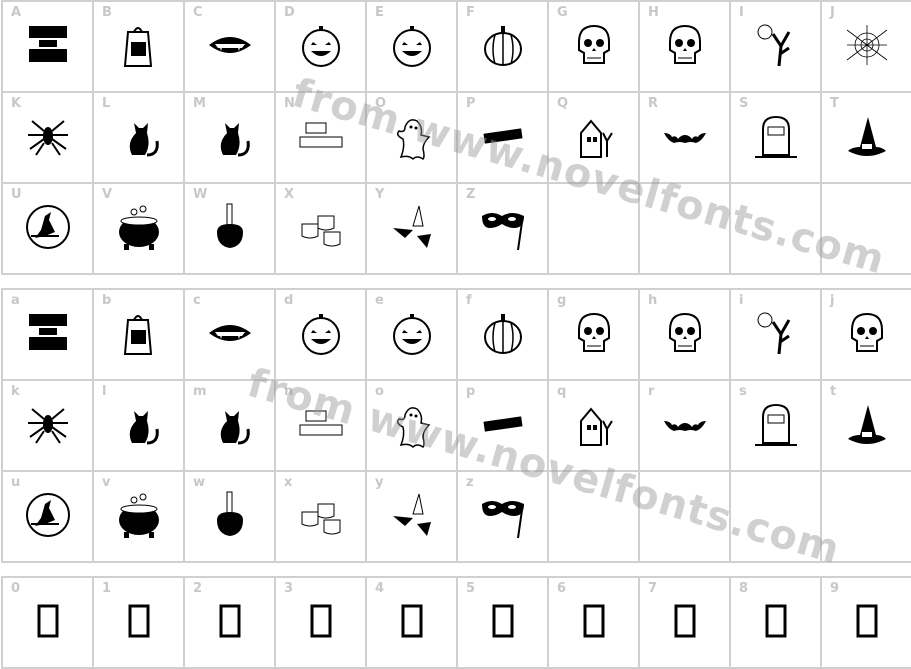  Describe the element at coordinates (685, 335) in the screenshot. I see `glyph-cell: h` at that location.